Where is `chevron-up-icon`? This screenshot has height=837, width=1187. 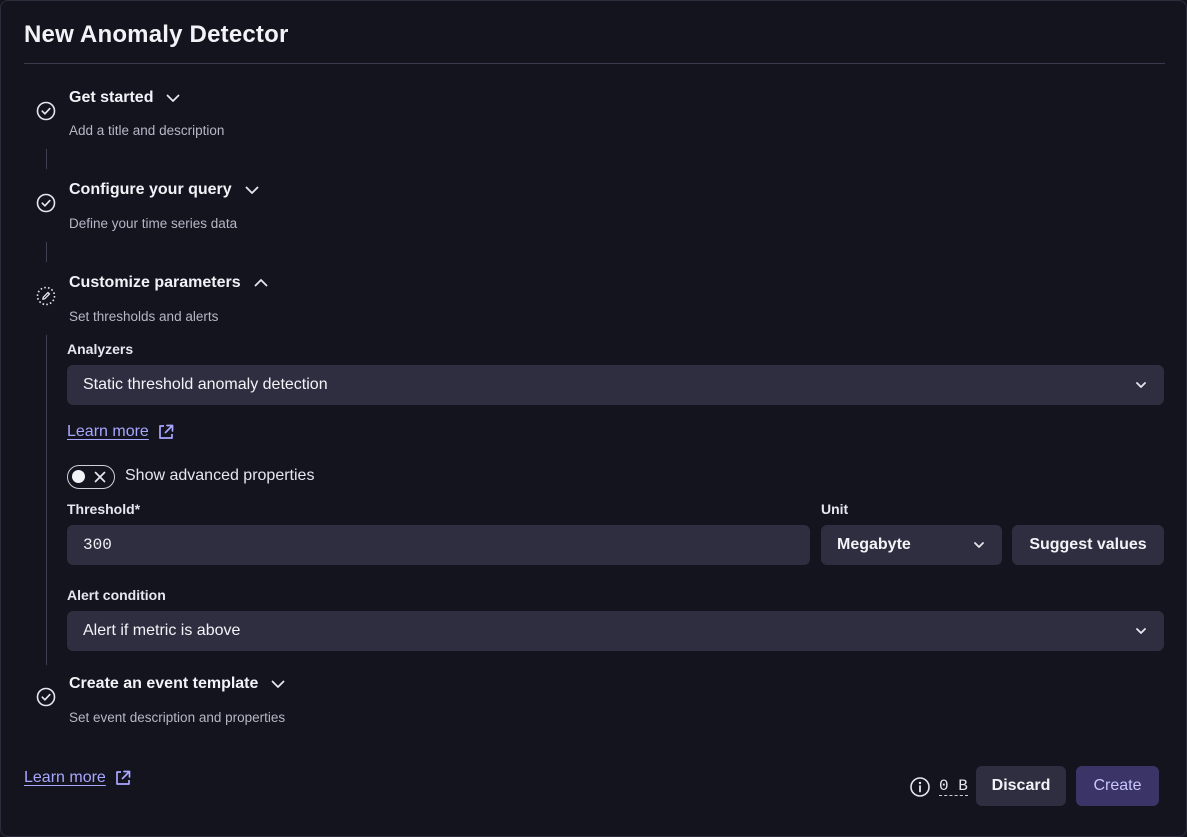 chevron-up-icon is located at coordinates (261, 283).